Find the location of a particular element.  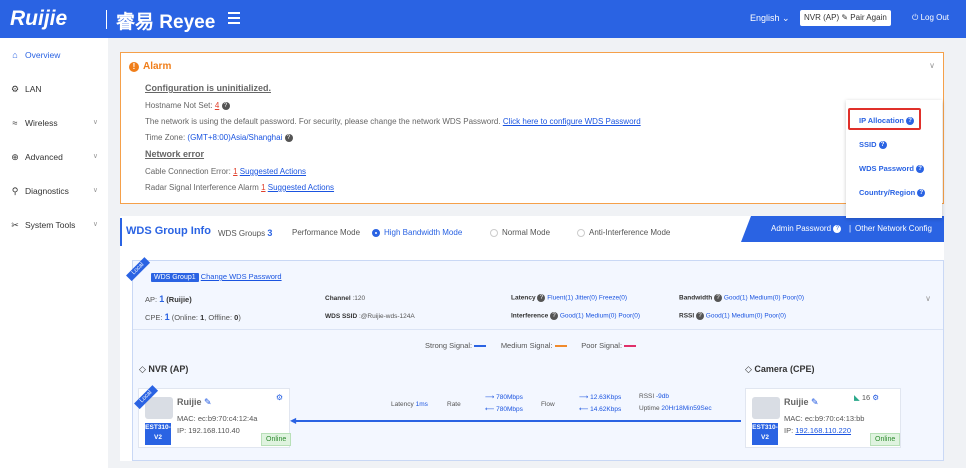

language-selector: English ⌄ is located at coordinates (770, 18).